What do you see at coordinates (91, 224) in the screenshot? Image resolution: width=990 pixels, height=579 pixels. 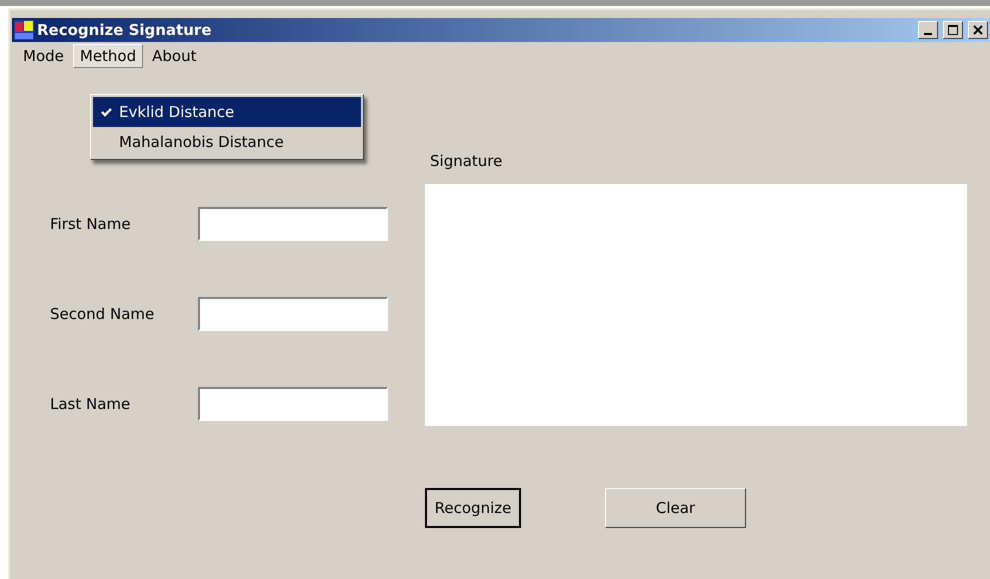 I see `field-label: First Name` at bounding box center [91, 224].